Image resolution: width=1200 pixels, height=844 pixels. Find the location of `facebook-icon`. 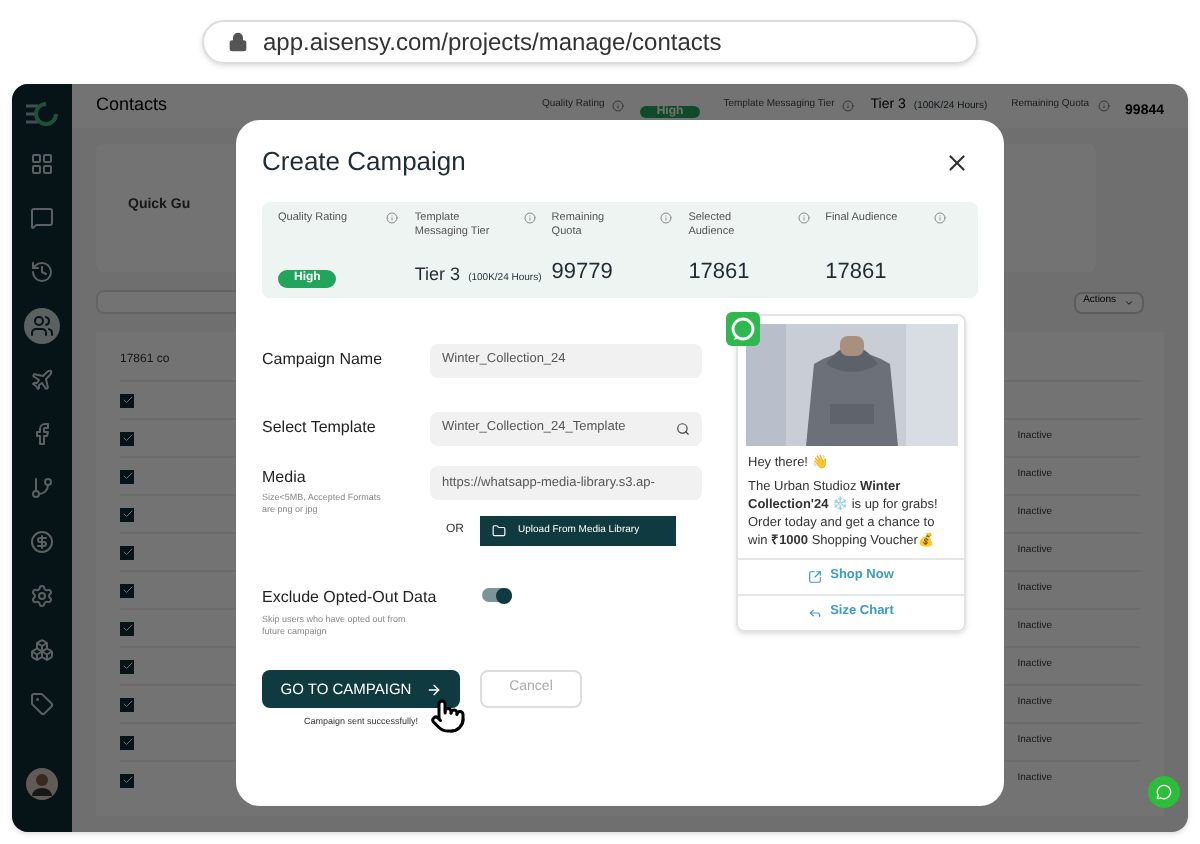

facebook-icon is located at coordinates (42, 434).